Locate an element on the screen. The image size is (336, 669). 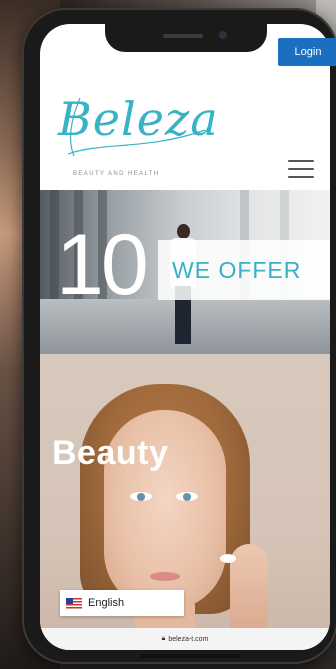
login-button: Login is located at coordinates (307, 52).